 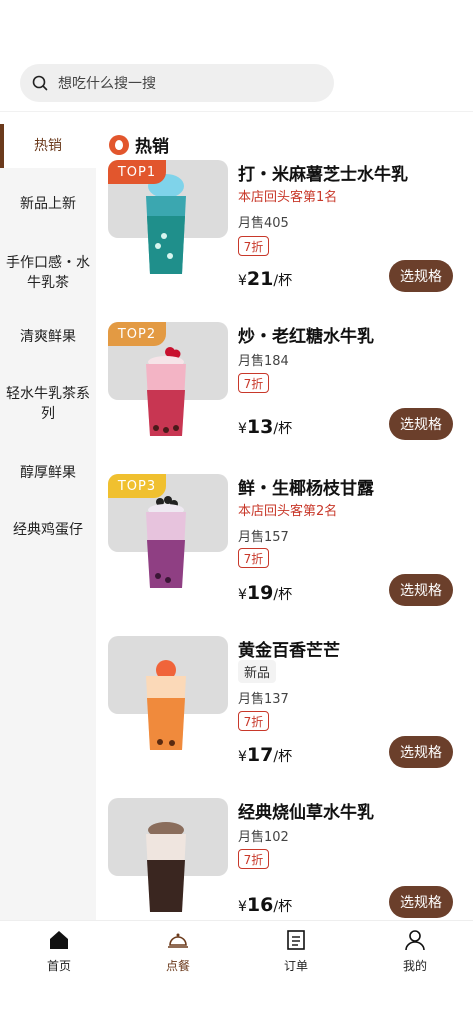 I want to click on sidebar-item-label: 新品上新, so click(x=48, y=204).